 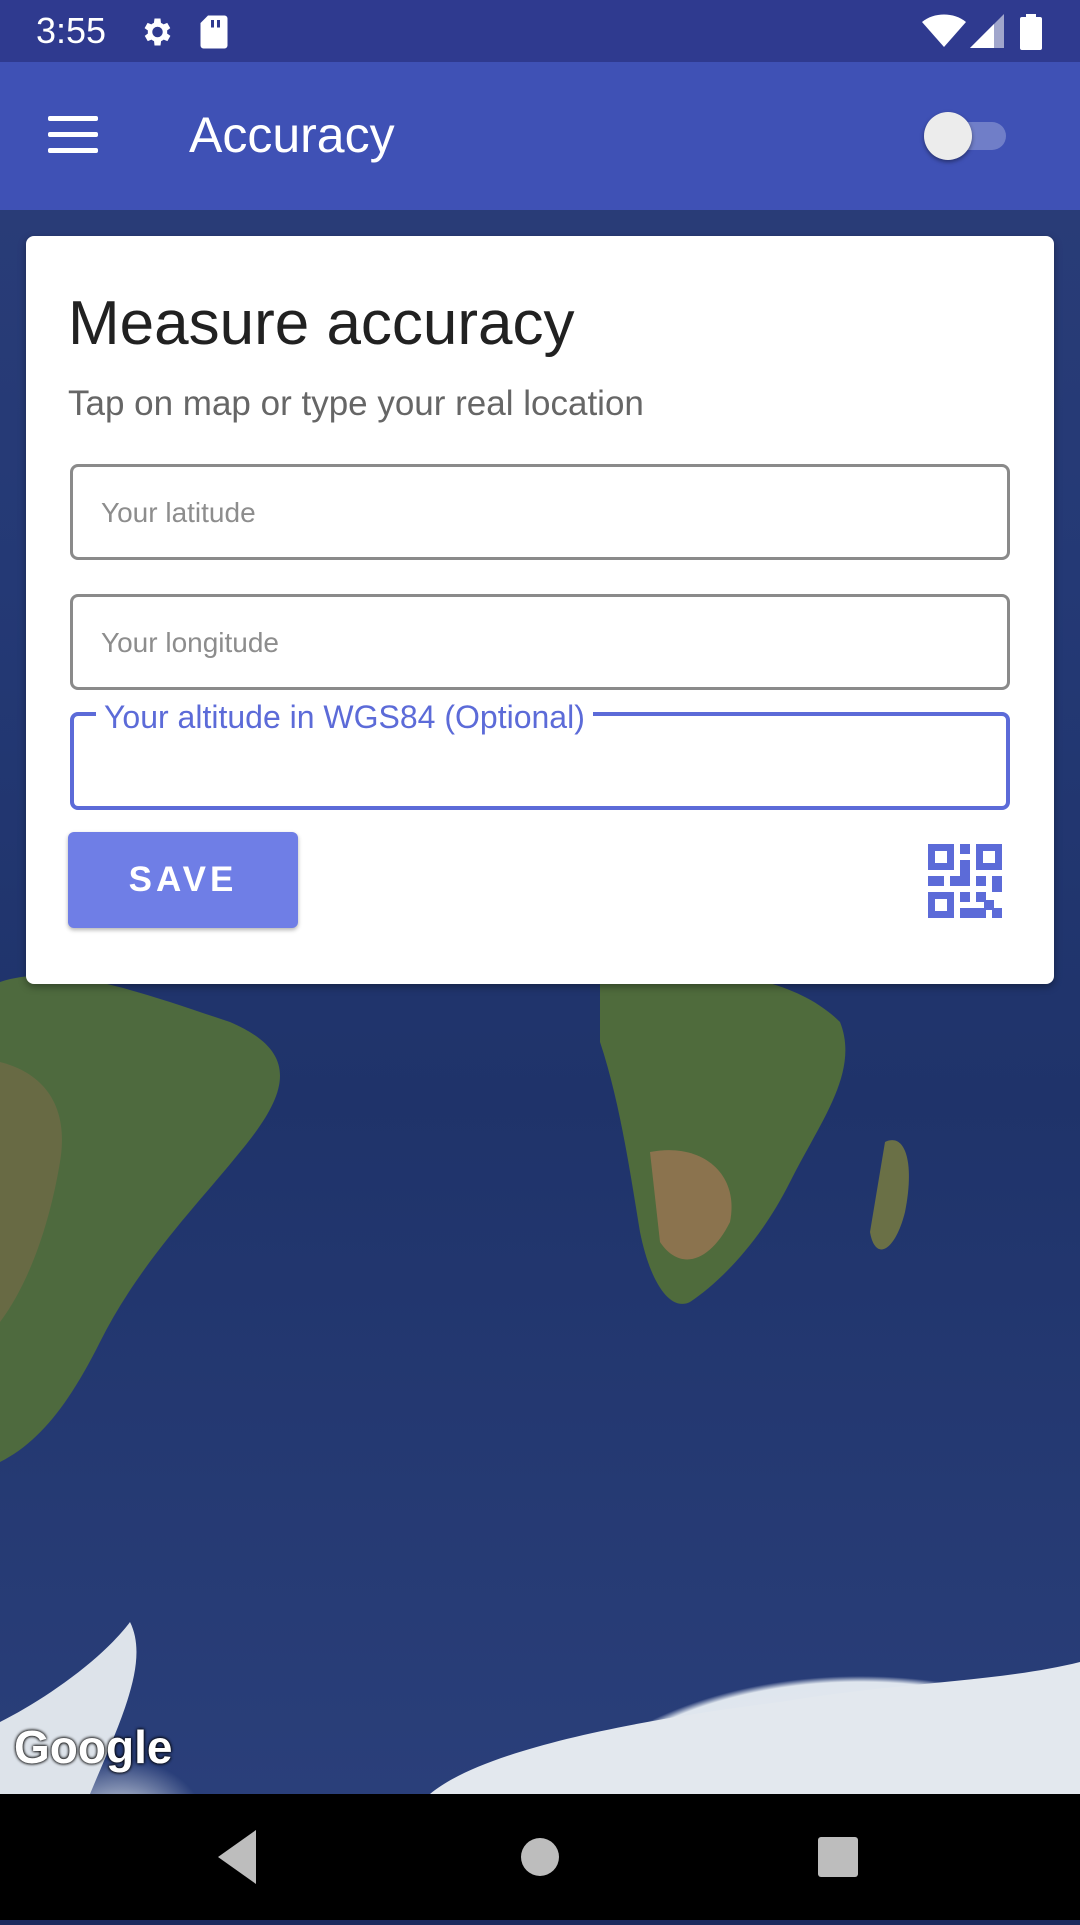 I want to click on qr-scan-button, so click(x=965, y=881).